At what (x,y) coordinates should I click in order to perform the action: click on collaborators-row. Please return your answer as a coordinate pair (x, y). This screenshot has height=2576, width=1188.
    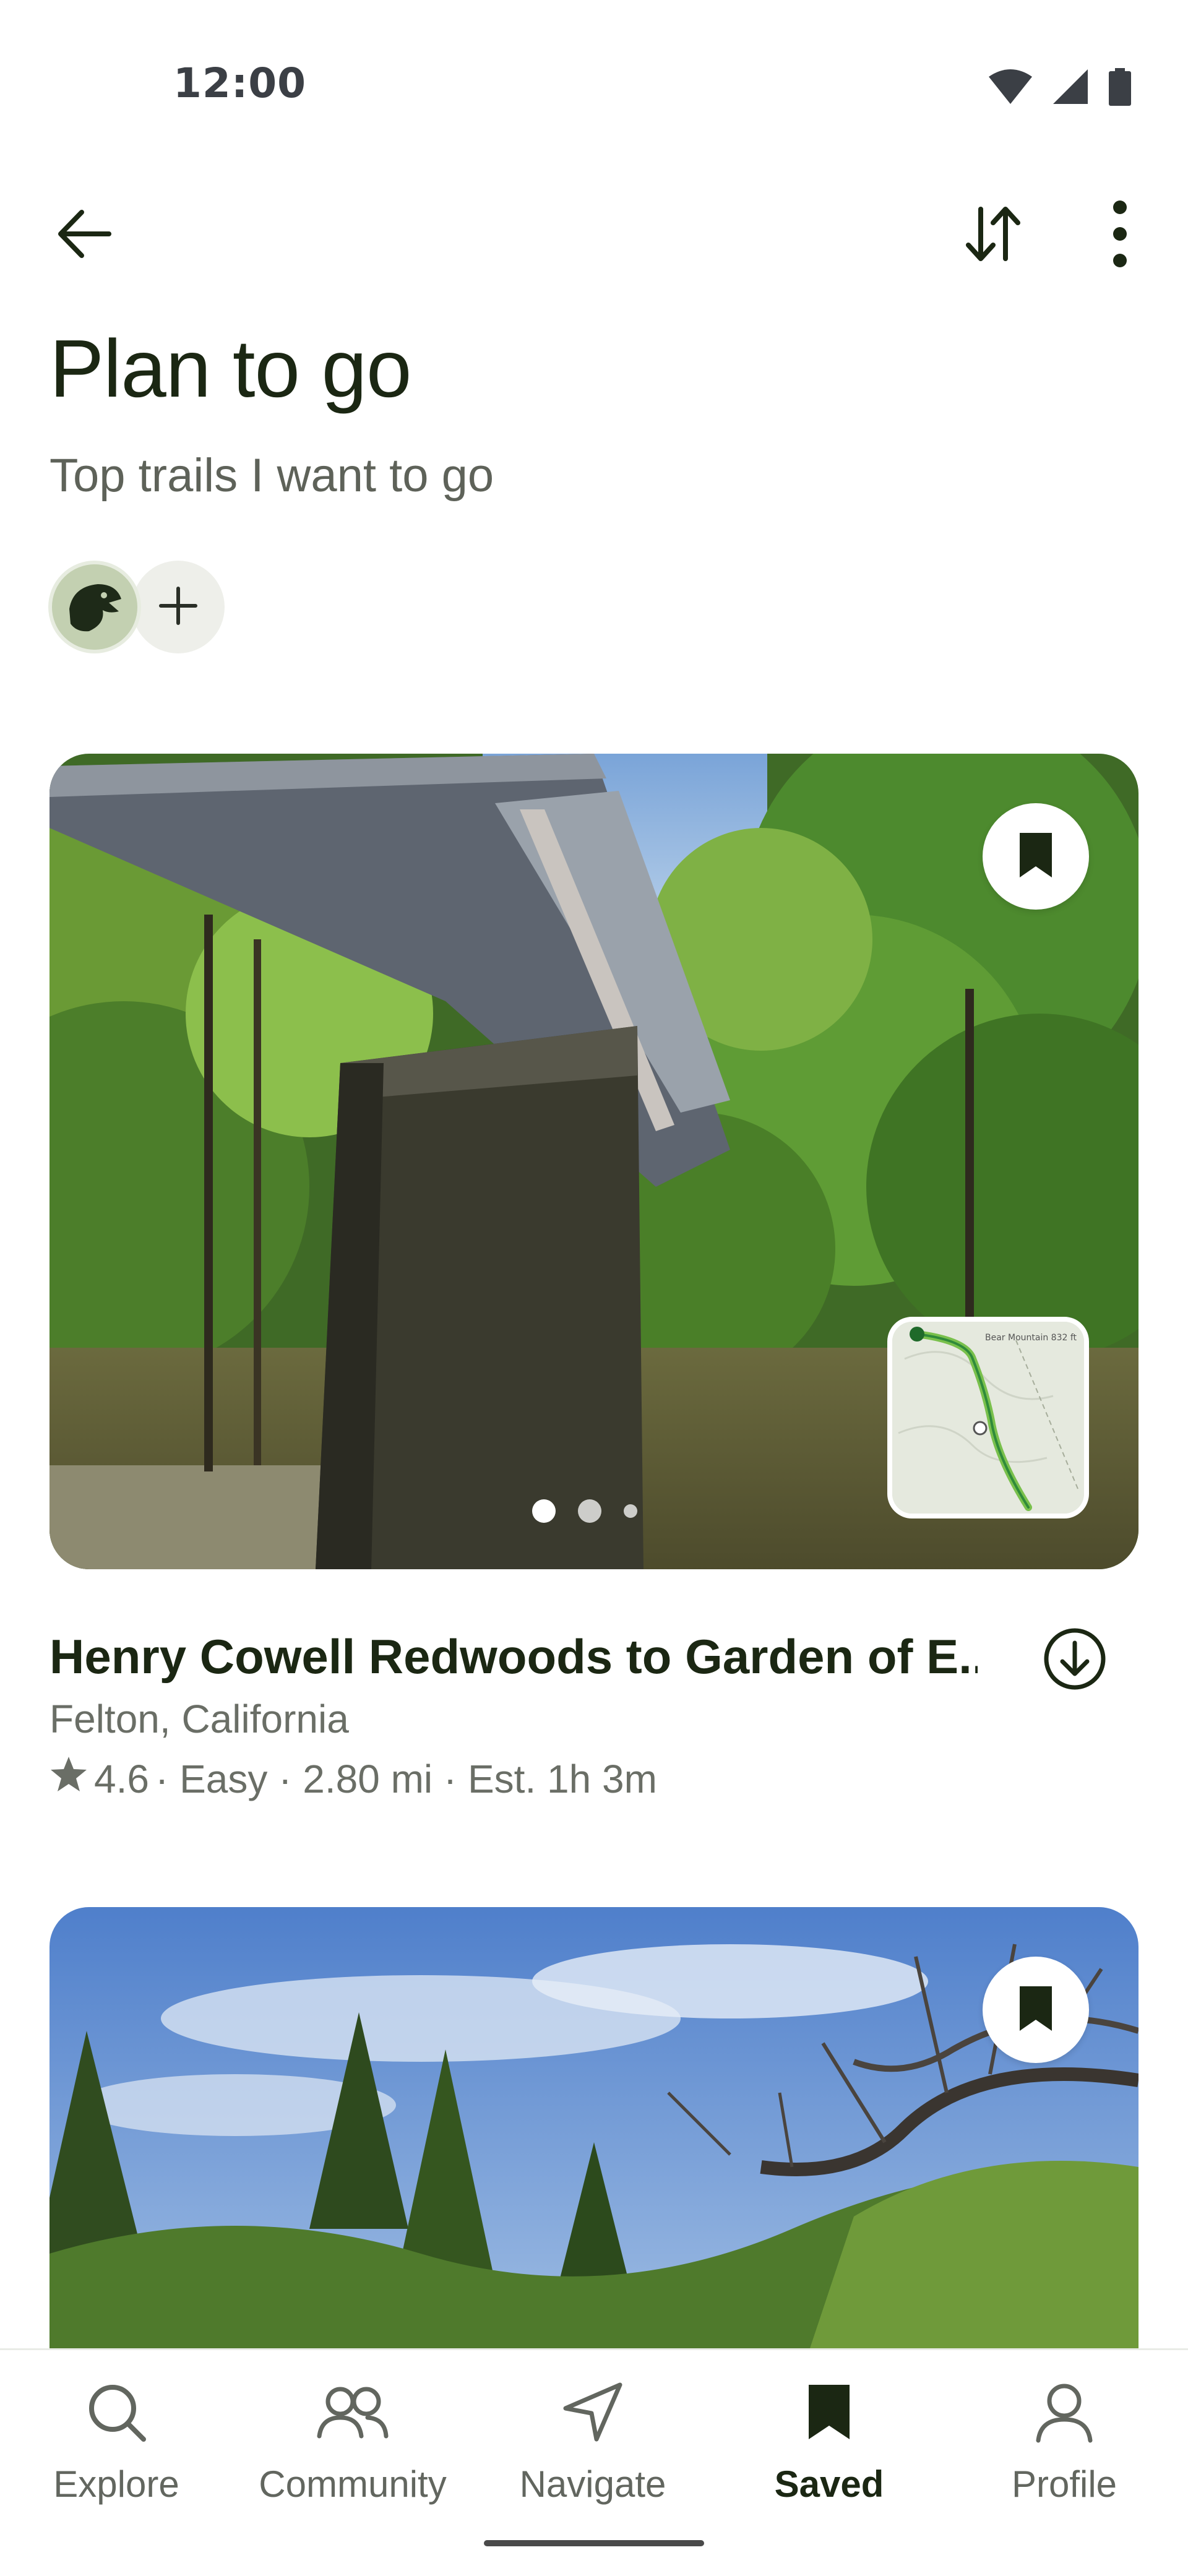
    Looking at the image, I should click on (147, 606).